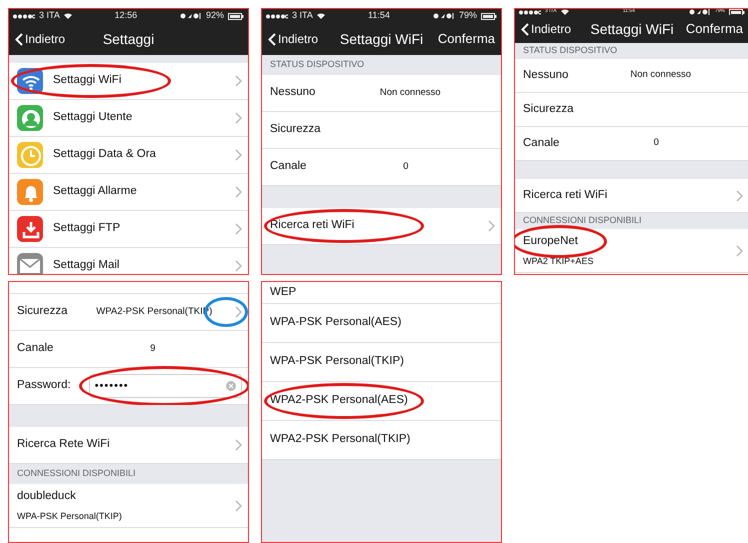 This screenshot has width=748, height=543. Describe the element at coordinates (92, 118) in the screenshot. I see `menu-label: Settaggi Utente` at that location.